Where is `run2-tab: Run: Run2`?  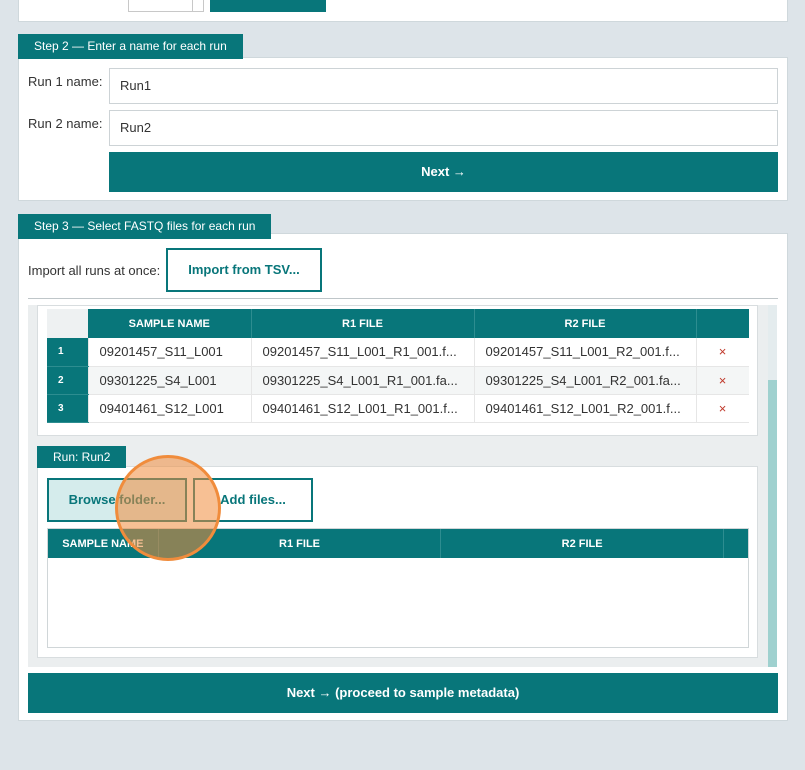 run2-tab: Run: Run2 is located at coordinates (82, 457).